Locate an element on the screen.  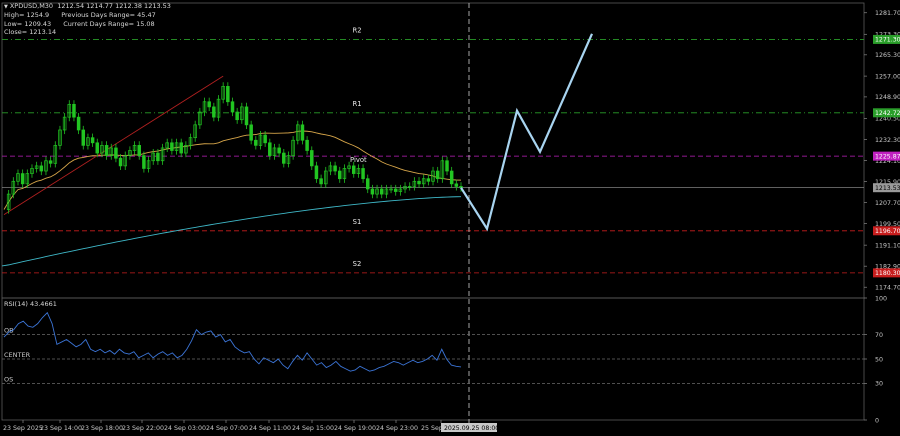
price-tick-label: 1281.70 is located at coordinates (887, 13).